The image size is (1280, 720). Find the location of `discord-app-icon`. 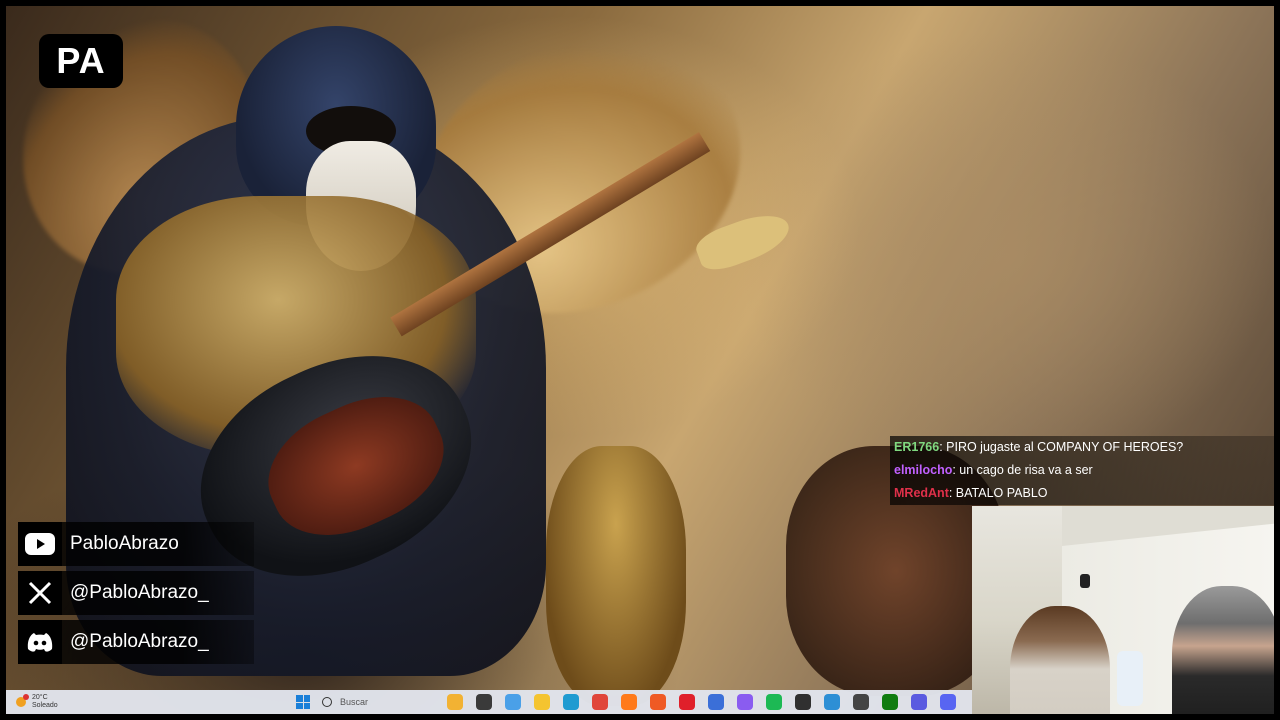

discord-app-icon is located at coordinates (947, 702).